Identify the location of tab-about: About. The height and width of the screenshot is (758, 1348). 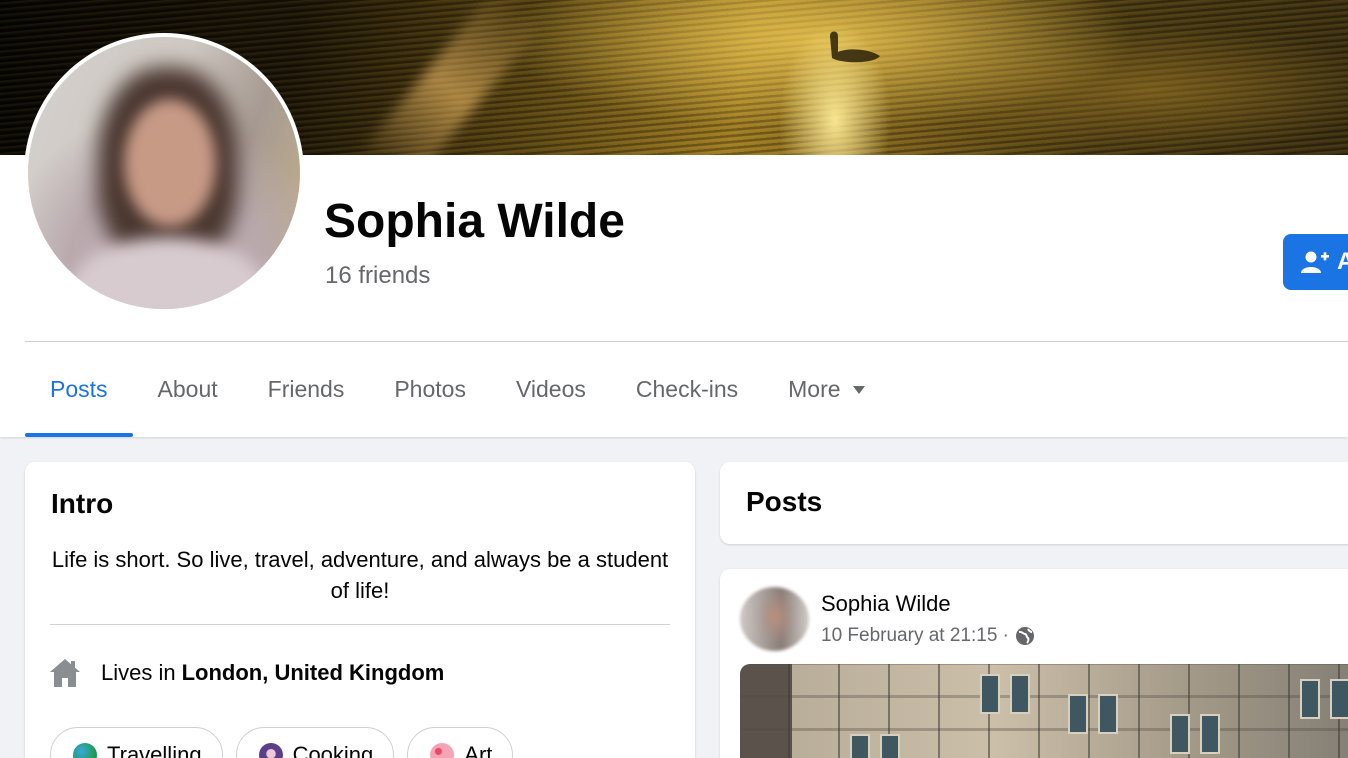
(188, 389).